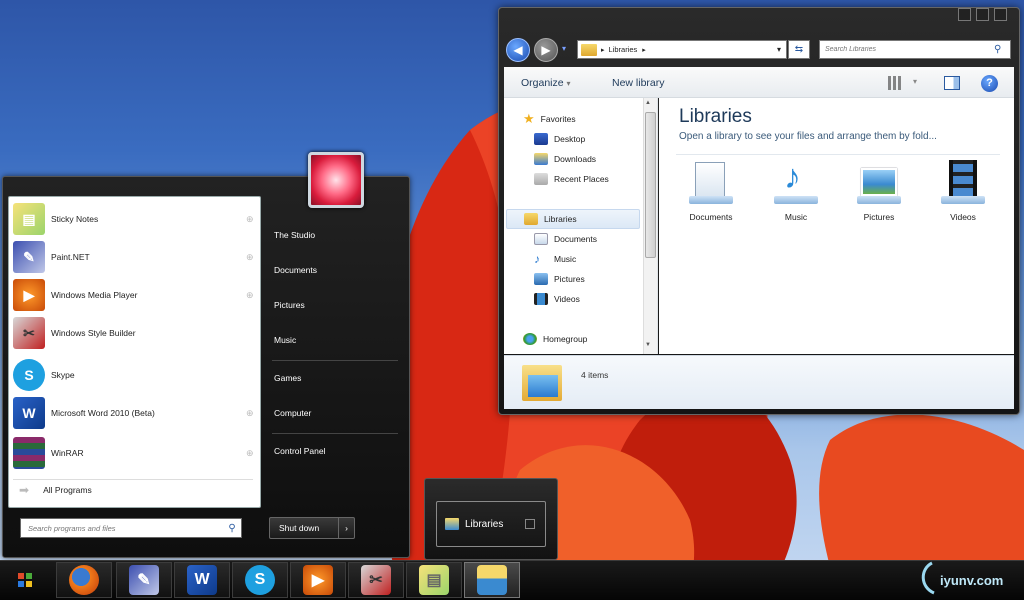 This screenshot has height=600, width=1024. Describe the element at coordinates (530, 524) in the screenshot. I see `close-icon` at that location.